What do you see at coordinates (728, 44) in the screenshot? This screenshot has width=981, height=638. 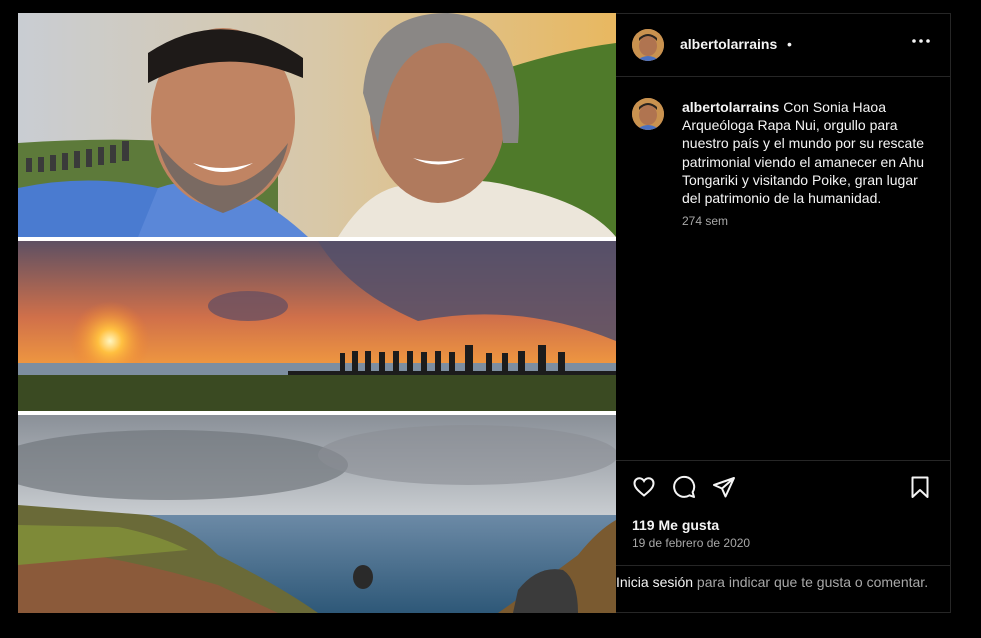 I see `username-link: albertolarrains` at bounding box center [728, 44].